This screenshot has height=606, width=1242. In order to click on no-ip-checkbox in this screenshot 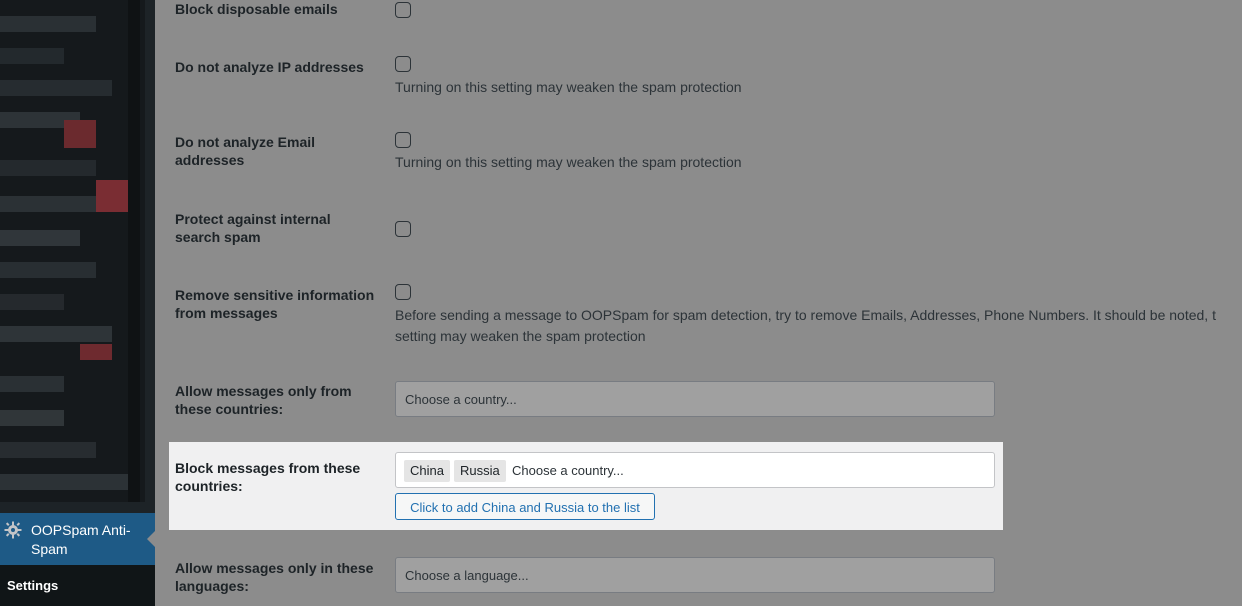, I will do `click(403, 64)`.